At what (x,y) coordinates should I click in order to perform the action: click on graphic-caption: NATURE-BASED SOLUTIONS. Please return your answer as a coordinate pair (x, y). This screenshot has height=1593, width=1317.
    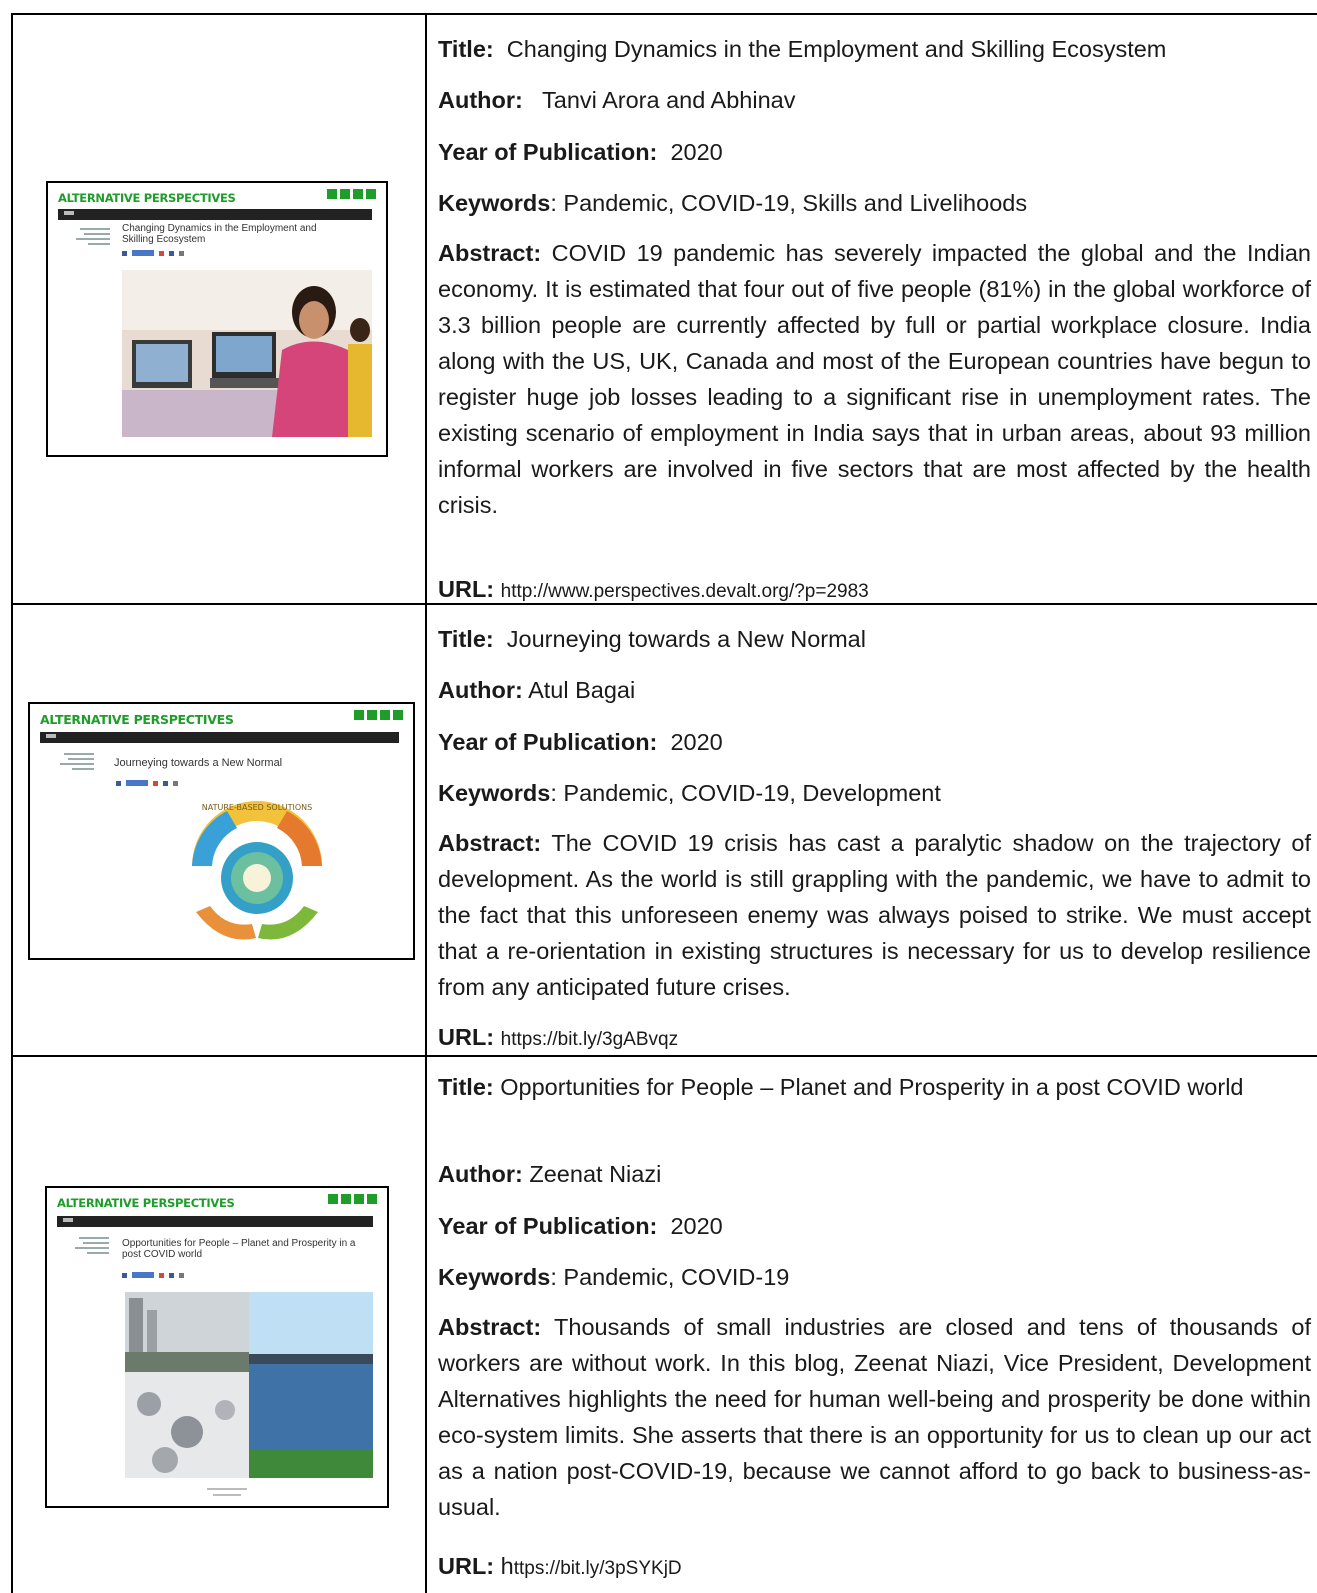
    Looking at the image, I should click on (257, 807).